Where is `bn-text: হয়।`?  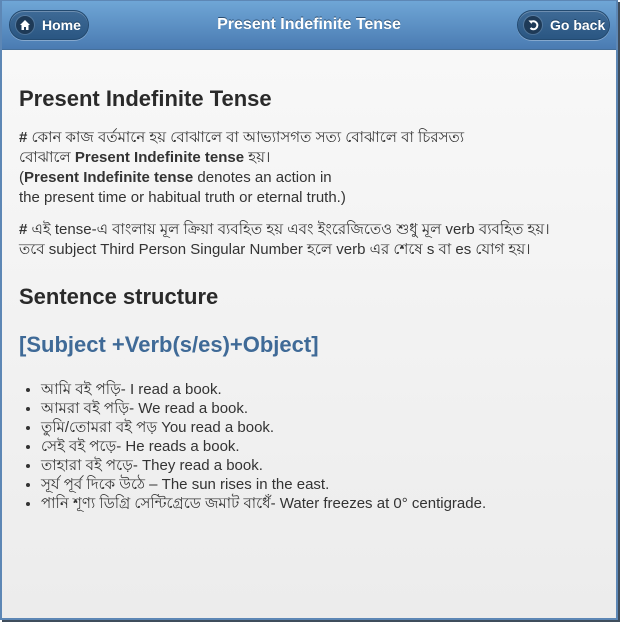 bn-text: হয়। is located at coordinates (257, 157).